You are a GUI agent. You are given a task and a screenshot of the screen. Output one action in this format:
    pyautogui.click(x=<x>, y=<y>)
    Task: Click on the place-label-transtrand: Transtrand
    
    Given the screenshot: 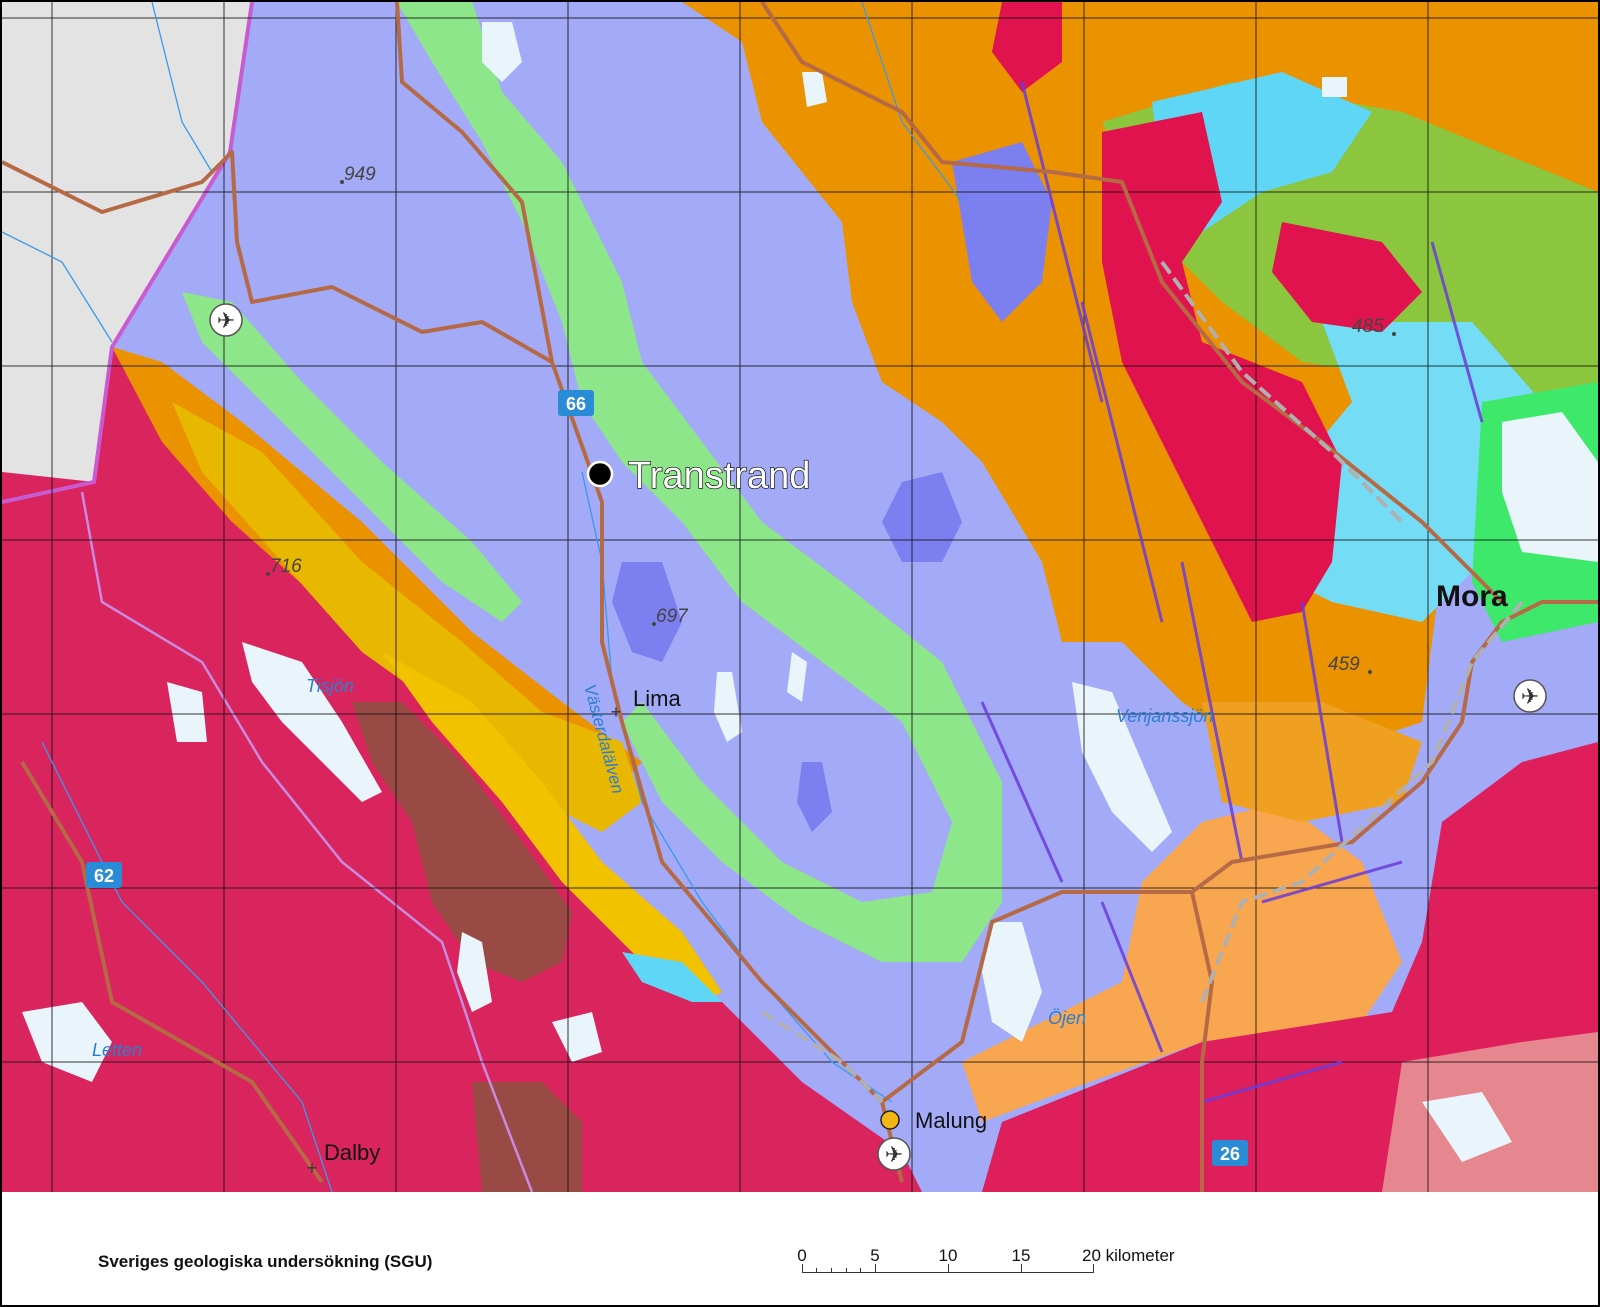 What is the action you would take?
    pyautogui.click(x=719, y=475)
    